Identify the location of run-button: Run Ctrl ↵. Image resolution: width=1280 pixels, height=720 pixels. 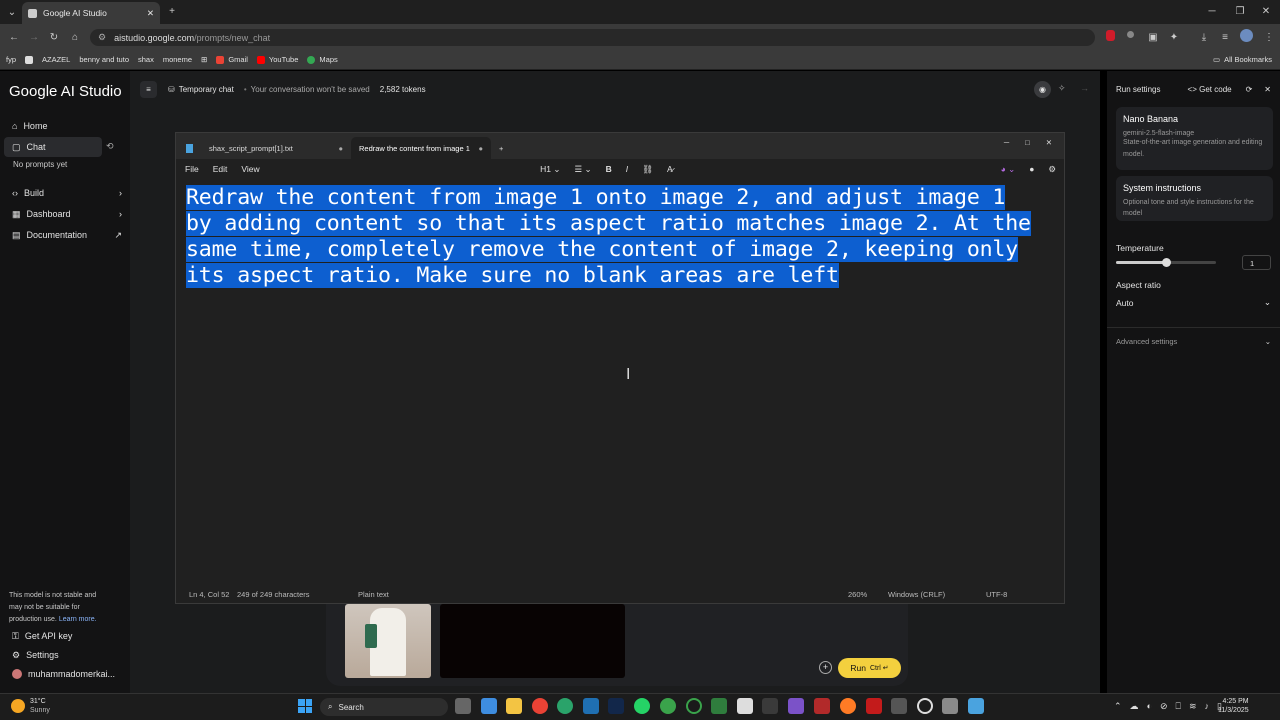
(869, 668).